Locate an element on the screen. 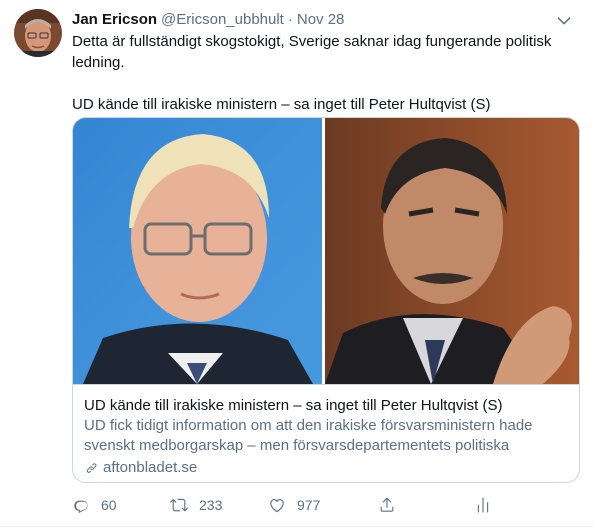 The width and height of the screenshot is (593, 527). author-handle: @Ericson_ubbhult is located at coordinates (222, 19).